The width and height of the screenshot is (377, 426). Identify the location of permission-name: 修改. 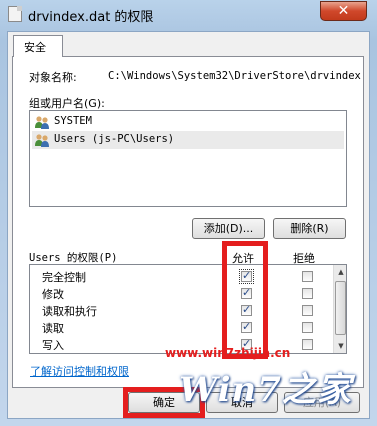
(53, 294).